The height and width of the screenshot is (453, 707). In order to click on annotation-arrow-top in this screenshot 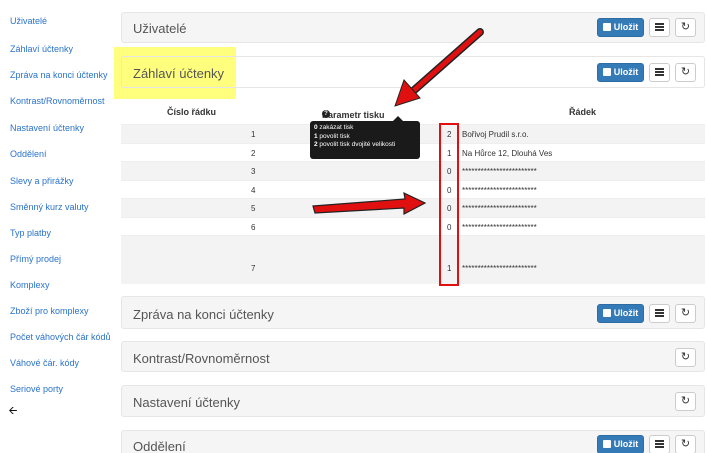, I will do `click(439, 67)`.